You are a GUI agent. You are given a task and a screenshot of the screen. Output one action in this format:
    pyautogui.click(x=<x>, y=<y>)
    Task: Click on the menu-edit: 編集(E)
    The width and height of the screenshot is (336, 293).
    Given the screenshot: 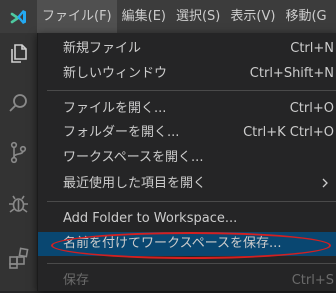 What is the action you would take?
    pyautogui.click(x=144, y=16)
    